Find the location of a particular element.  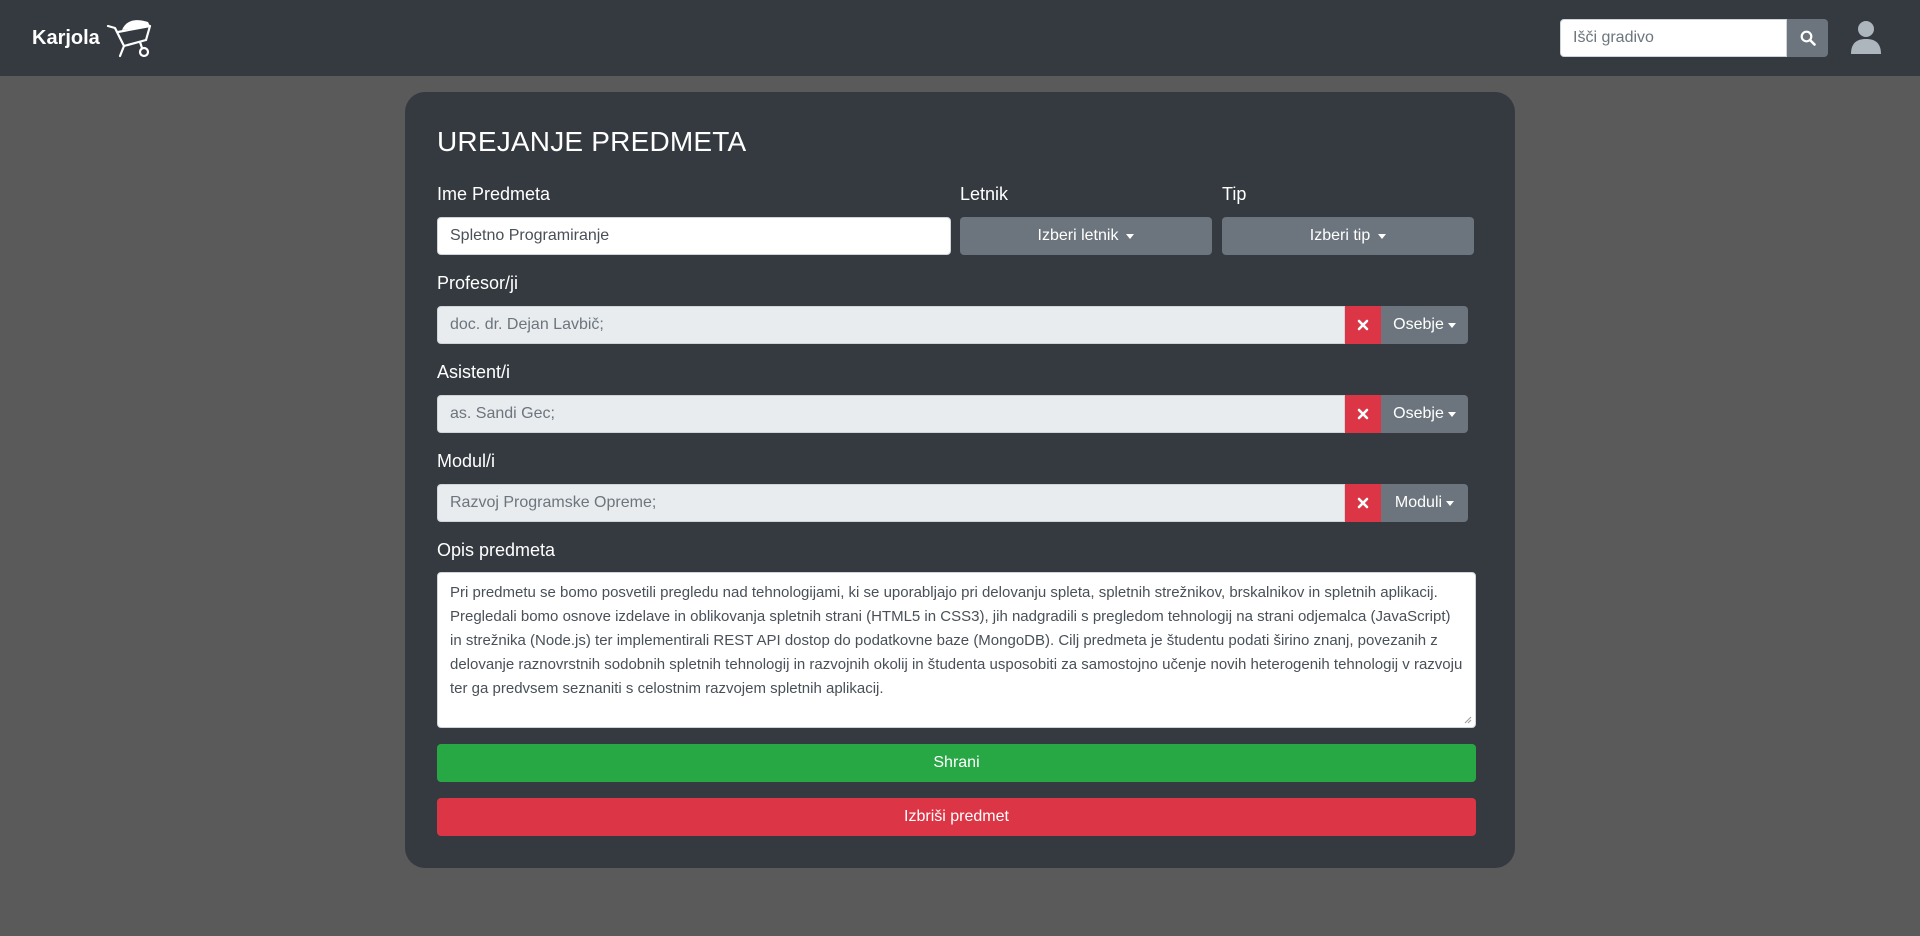

clear-modules-button is located at coordinates (1363, 503).